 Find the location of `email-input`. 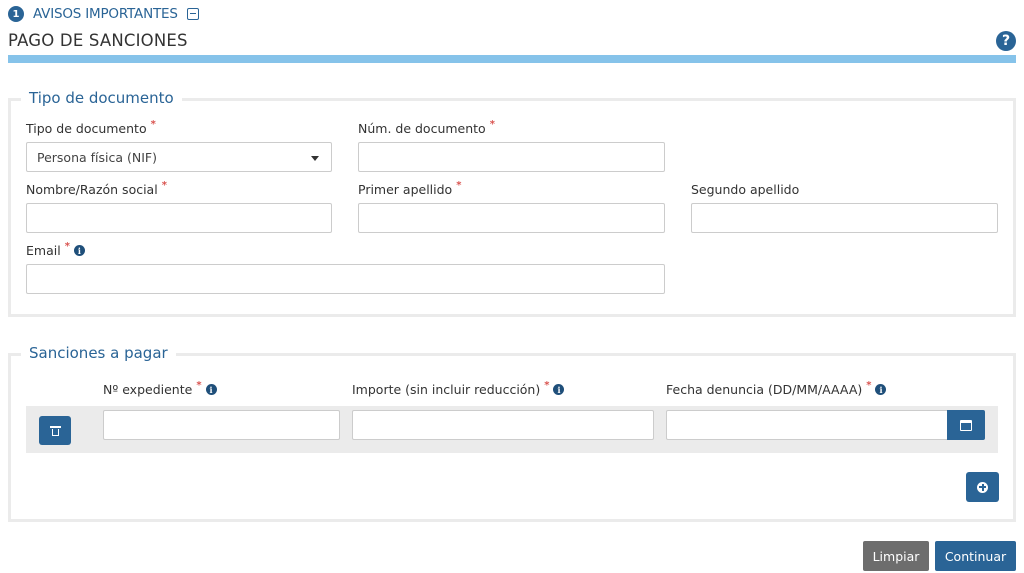

email-input is located at coordinates (345, 279).